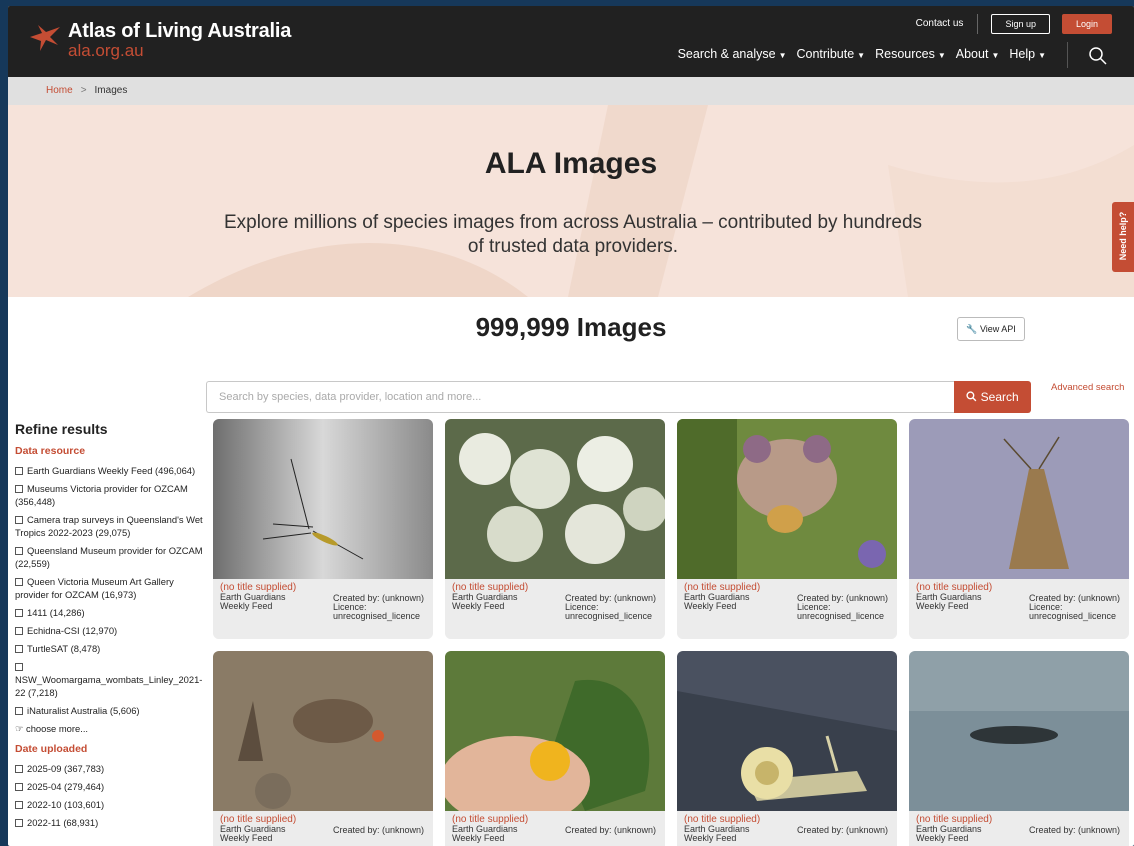  I want to click on login-button: Login, so click(1086, 24).